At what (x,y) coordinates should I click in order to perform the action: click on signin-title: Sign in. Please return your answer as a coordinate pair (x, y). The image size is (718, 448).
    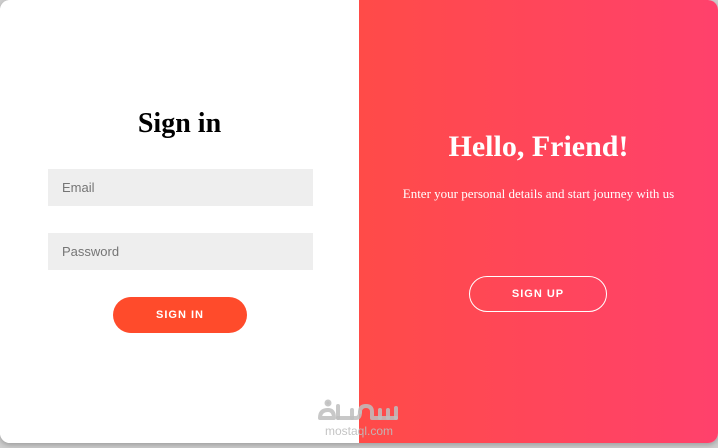
    Looking at the image, I should click on (179, 123).